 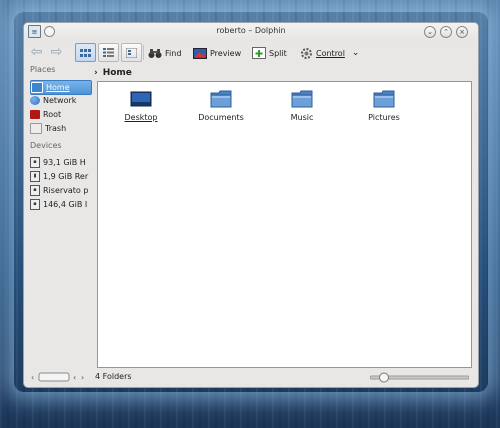 I want to click on chevron-right-icon: ›, so click(x=96, y=73).